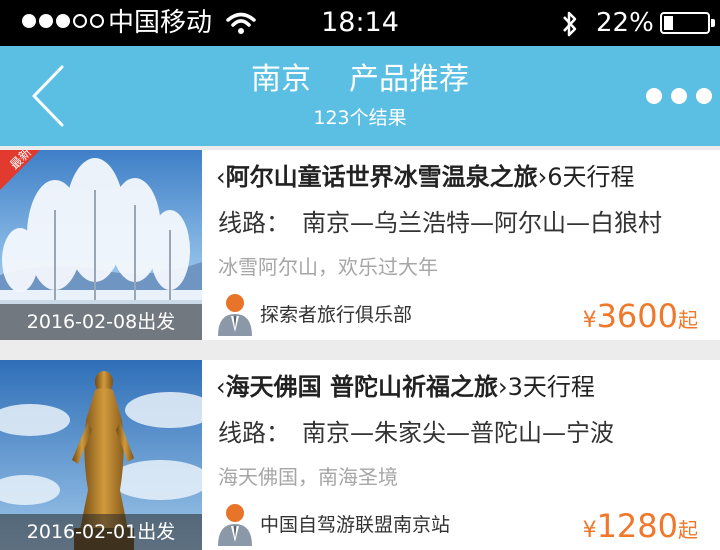 Image resolution: width=720 pixels, height=550 pixels. What do you see at coordinates (591, 177) in the screenshot?
I see `product-duration: 6天行程` at bounding box center [591, 177].